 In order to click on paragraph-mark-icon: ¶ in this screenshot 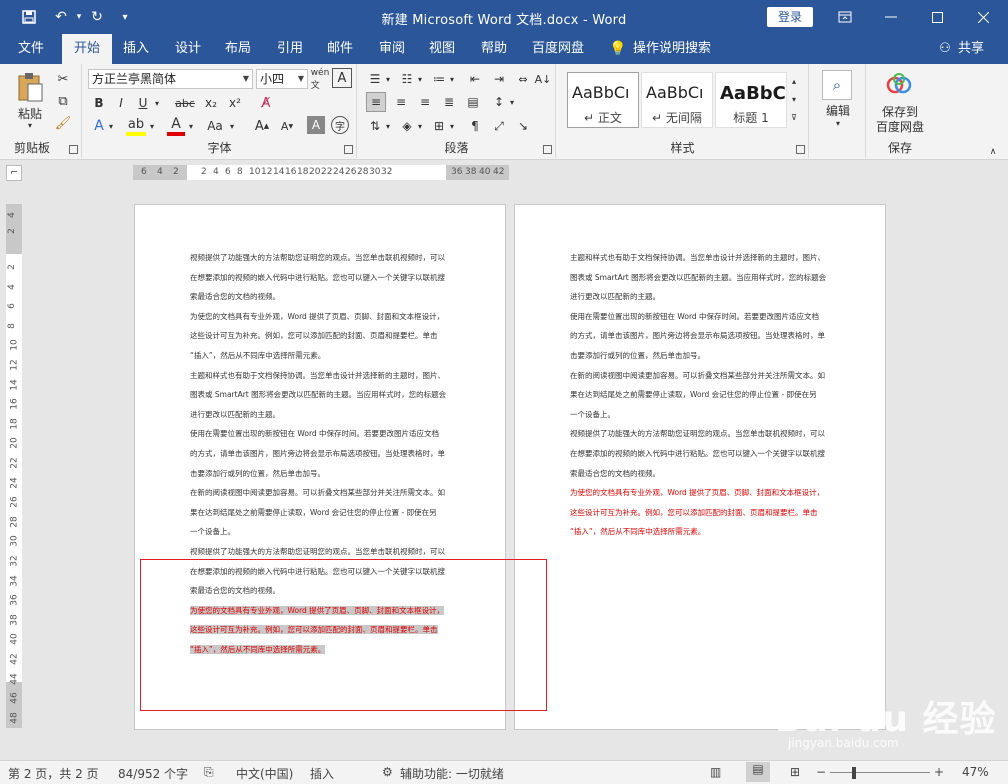, I will do `click(475, 126)`.